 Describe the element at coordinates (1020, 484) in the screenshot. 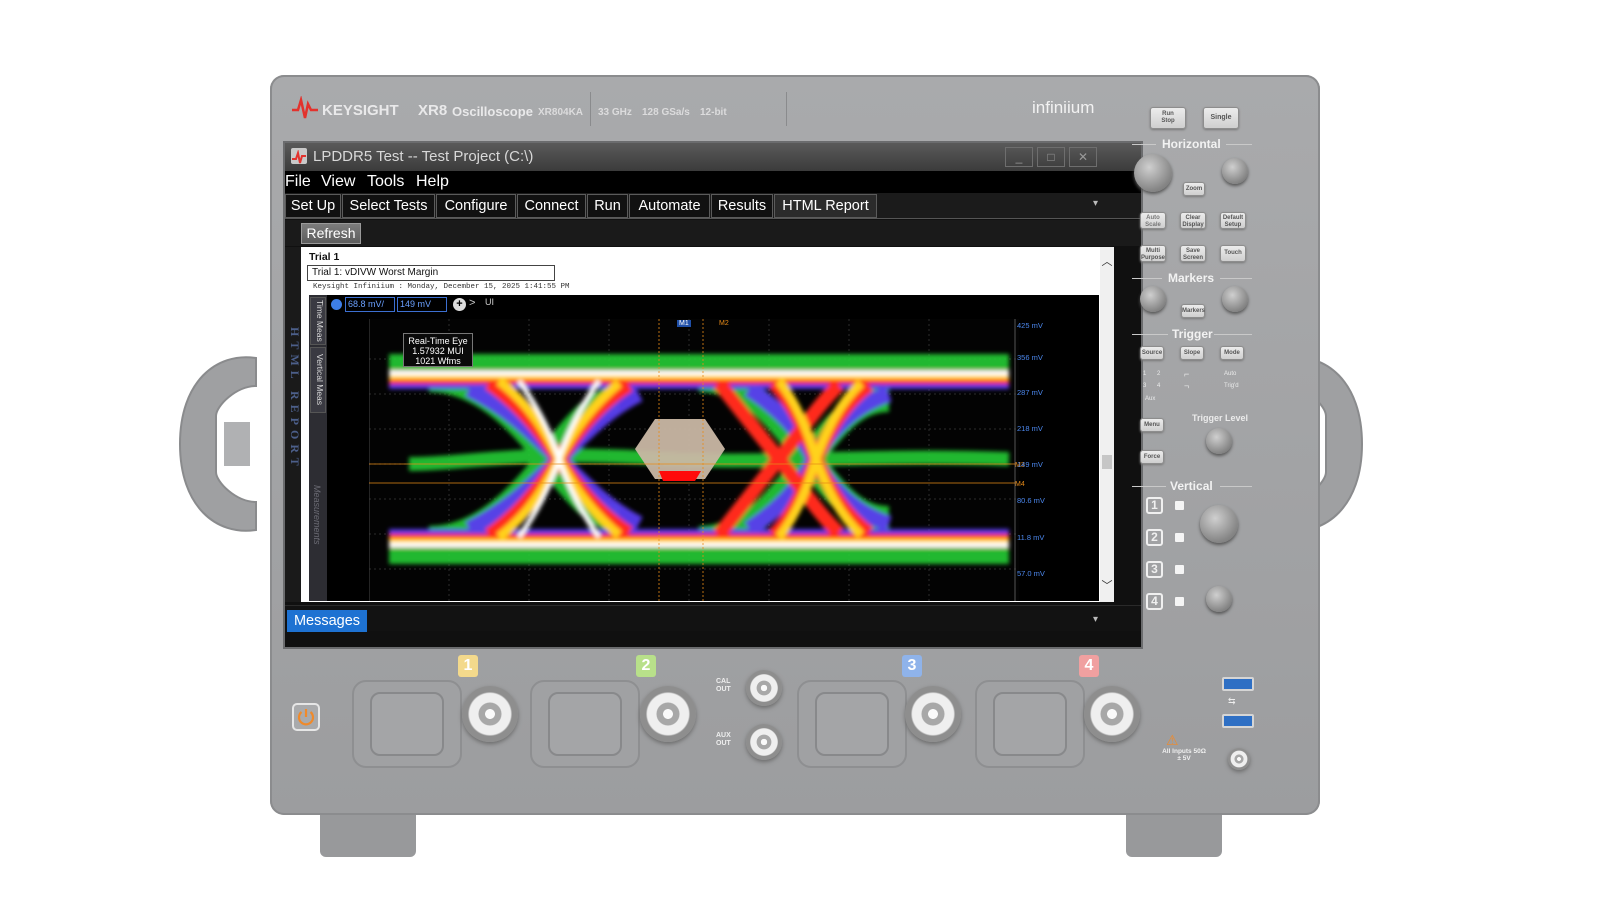

I see `marker-m4-label: M4` at that location.